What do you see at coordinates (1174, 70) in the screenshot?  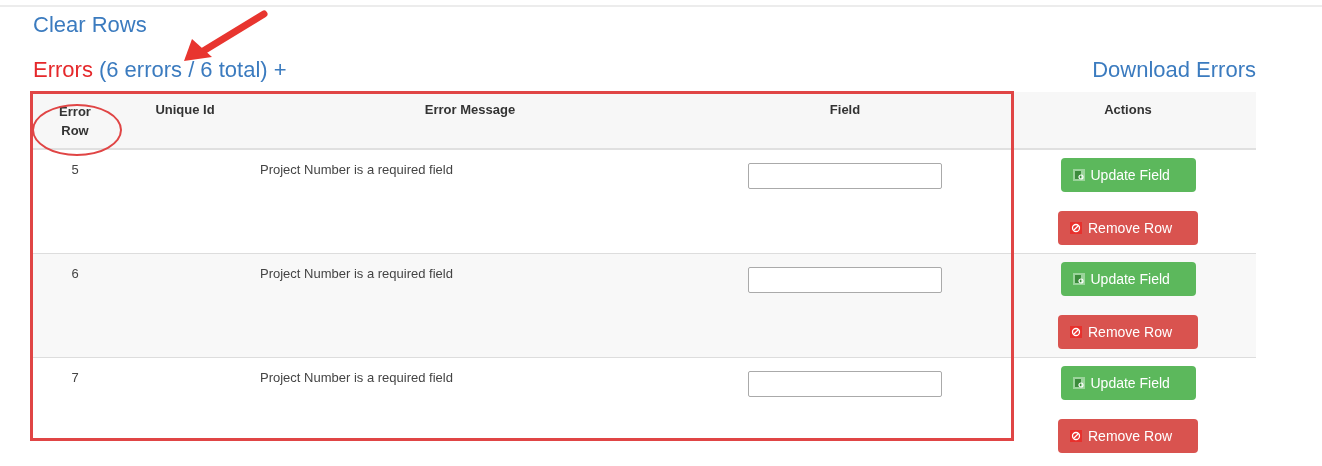 I see `download-errors-link: Download Errors` at bounding box center [1174, 70].